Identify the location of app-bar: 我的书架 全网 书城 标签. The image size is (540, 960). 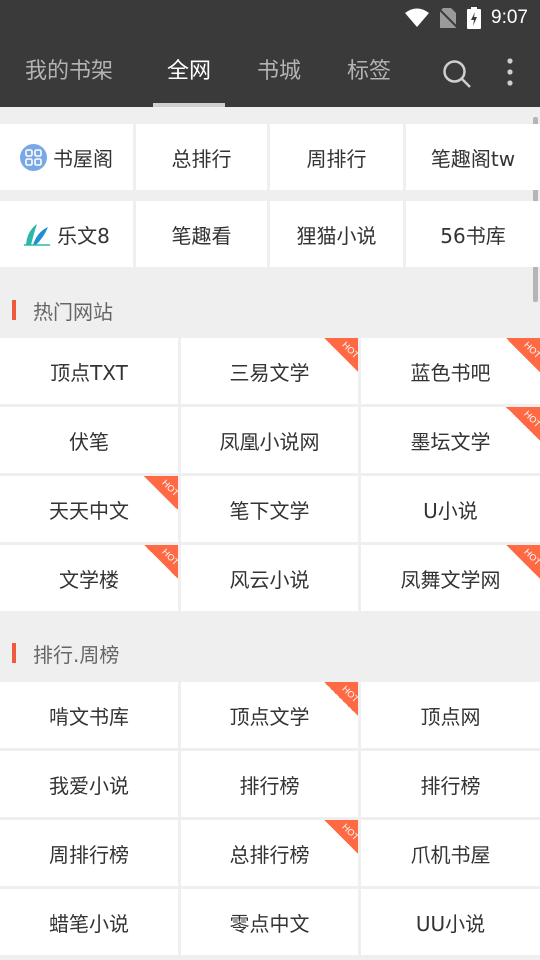
(270, 71).